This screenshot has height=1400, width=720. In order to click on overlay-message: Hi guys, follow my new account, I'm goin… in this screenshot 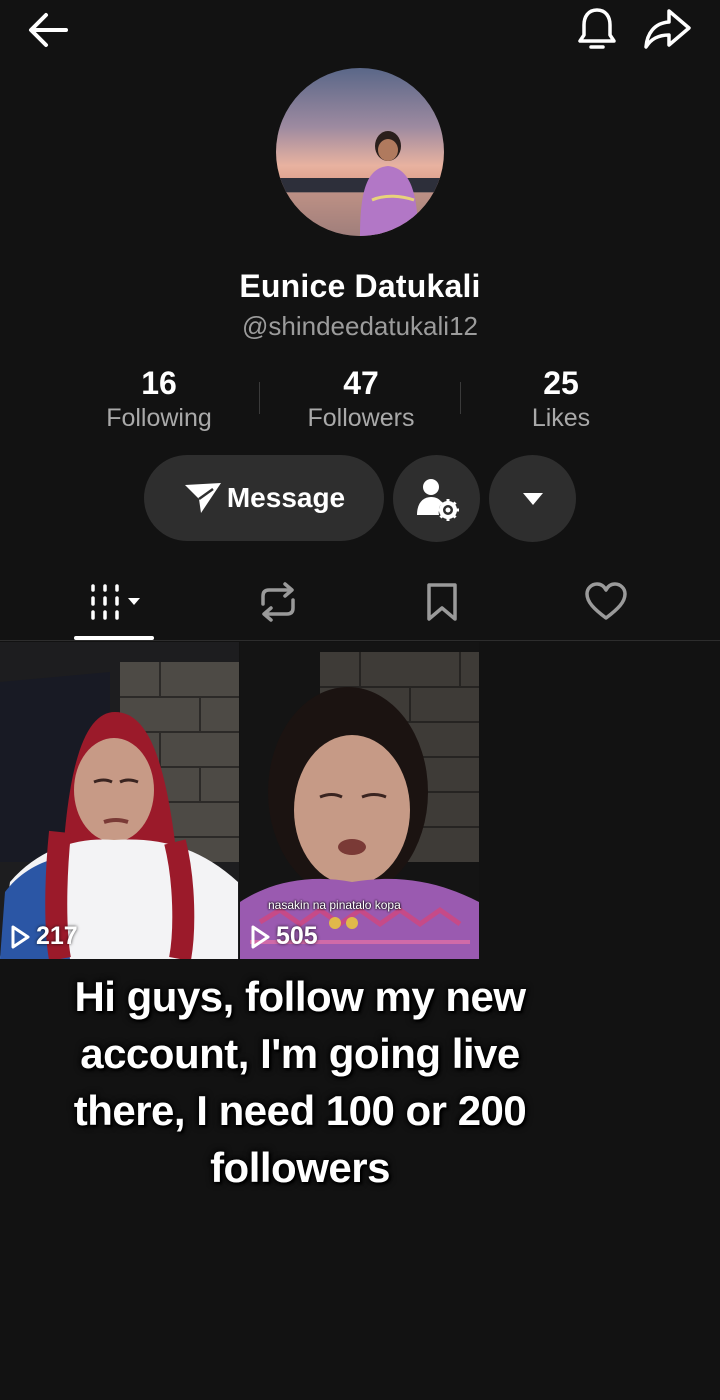, I will do `click(300, 1082)`.